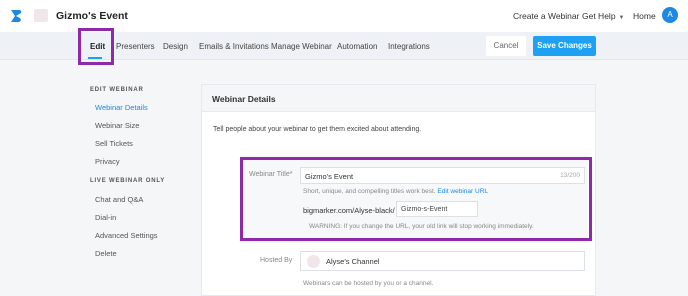 This screenshot has height=296, width=688. I want to click on home-link: Home, so click(644, 16).